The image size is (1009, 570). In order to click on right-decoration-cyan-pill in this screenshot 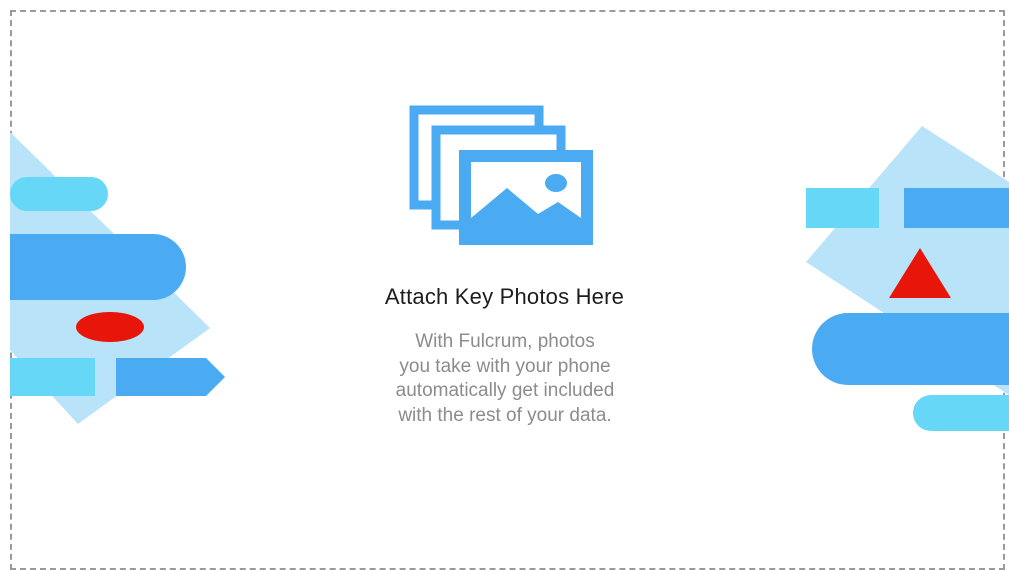, I will do `click(961, 413)`.